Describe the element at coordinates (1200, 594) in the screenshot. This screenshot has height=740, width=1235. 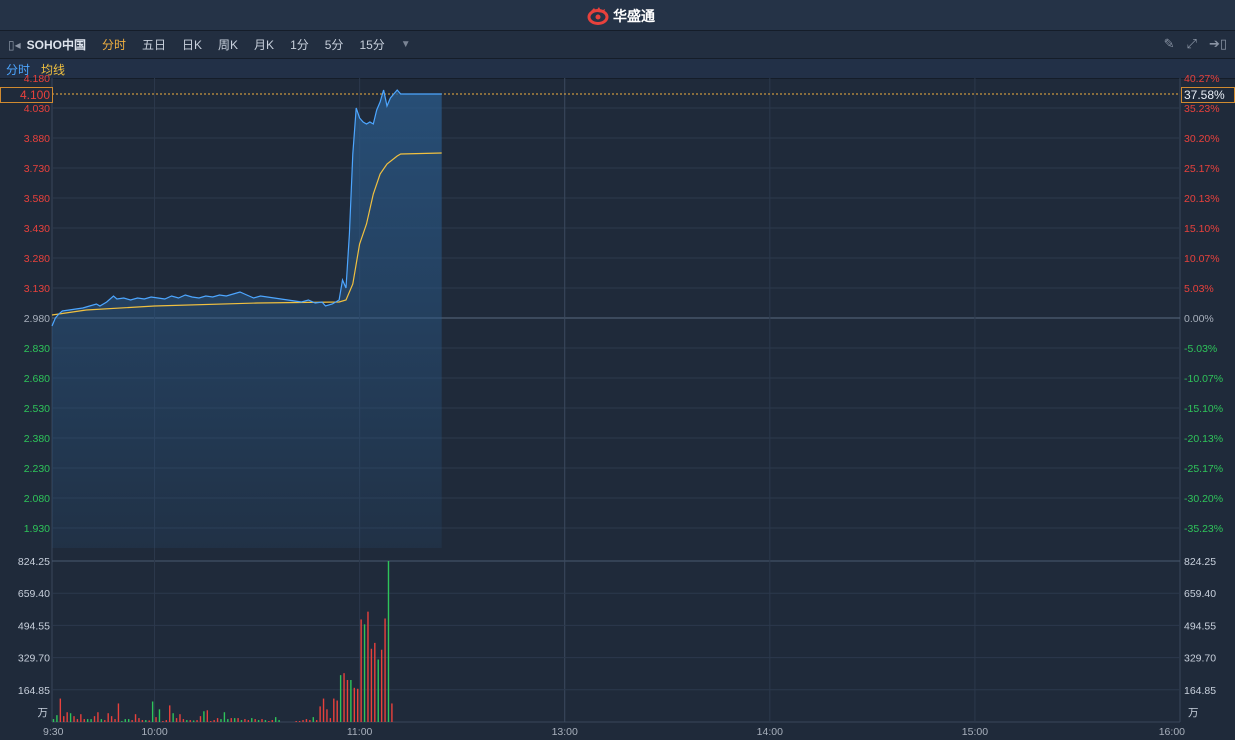
I see `volume-tick-label-right: 659.40` at that location.